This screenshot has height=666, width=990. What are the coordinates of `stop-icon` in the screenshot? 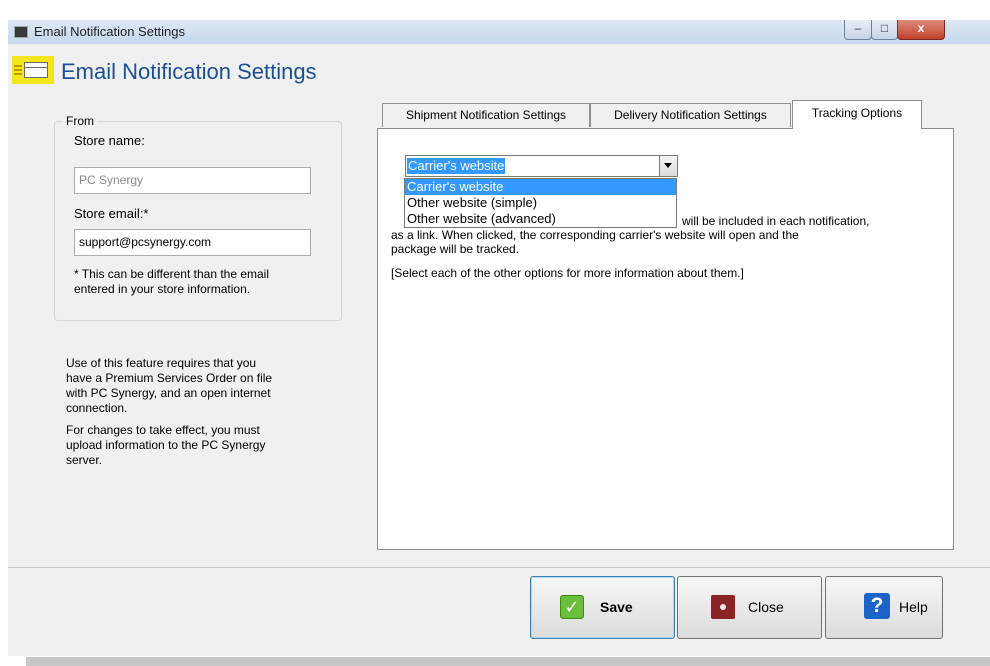 It's located at (723, 607).